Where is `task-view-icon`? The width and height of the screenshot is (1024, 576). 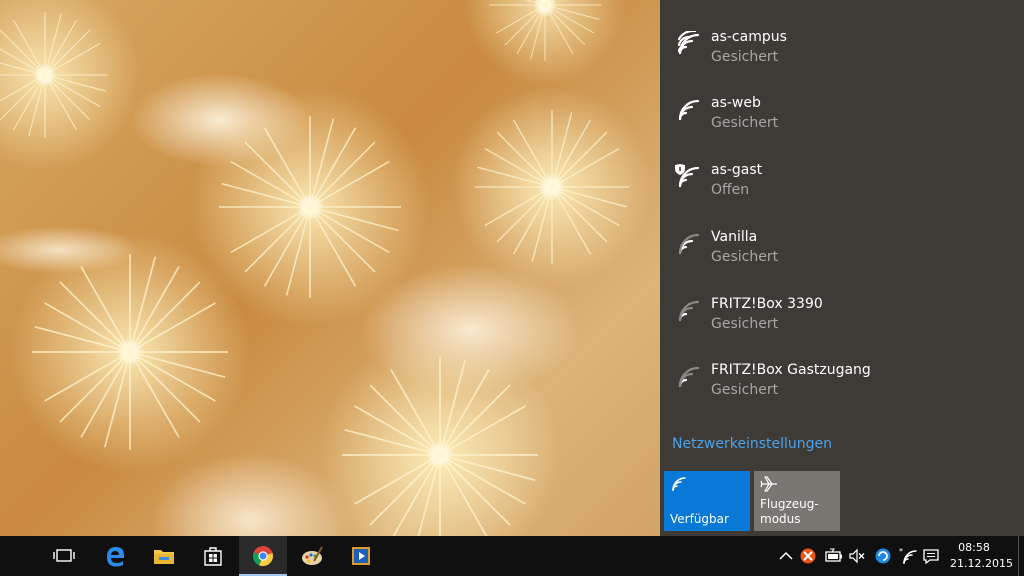 task-view-icon is located at coordinates (64, 555).